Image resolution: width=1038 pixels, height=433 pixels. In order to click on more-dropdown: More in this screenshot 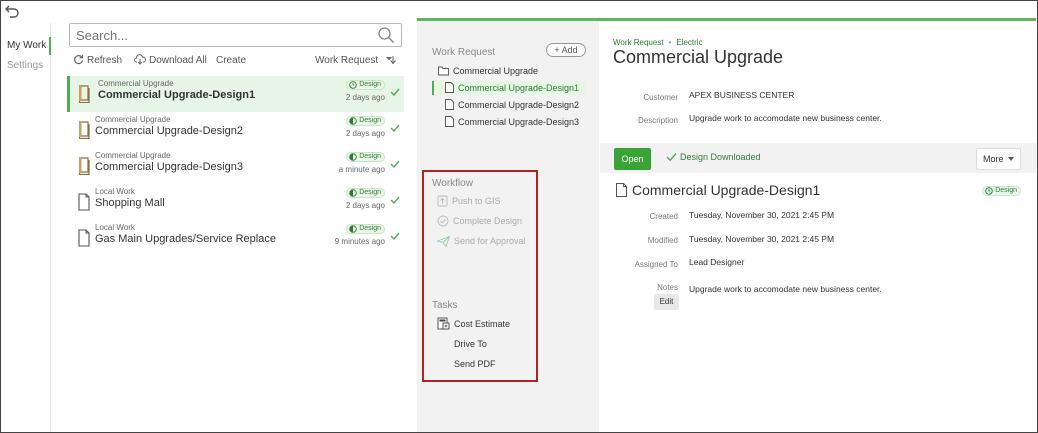, I will do `click(998, 159)`.